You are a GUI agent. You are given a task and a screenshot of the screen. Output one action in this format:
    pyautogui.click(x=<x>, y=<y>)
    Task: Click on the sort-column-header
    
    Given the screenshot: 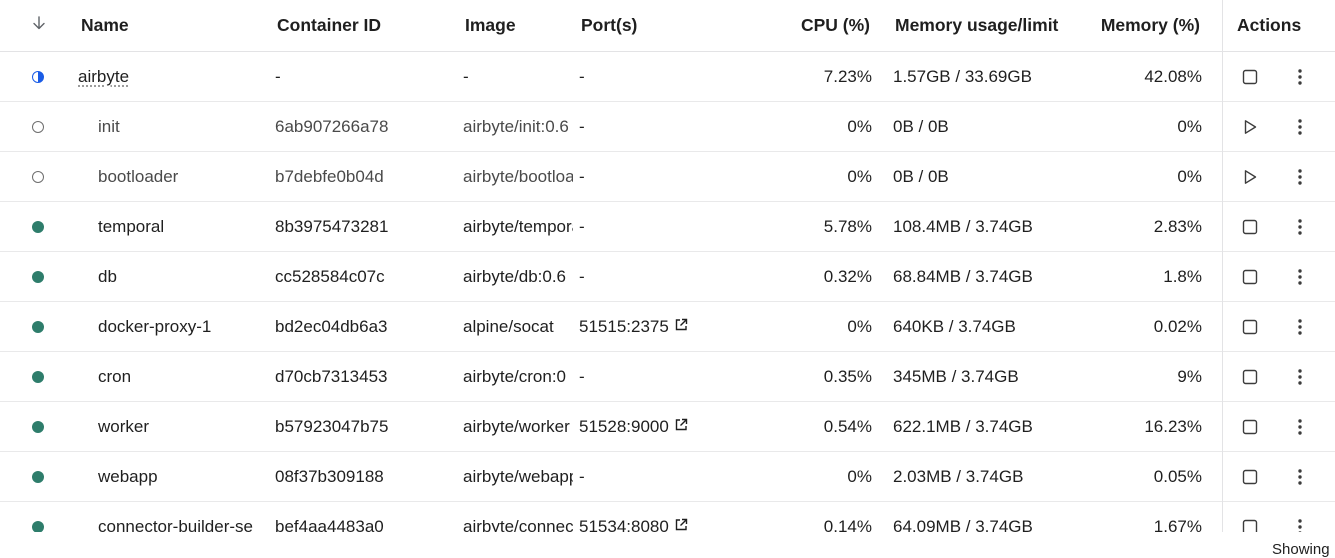 What is the action you would take?
    pyautogui.click(x=39, y=25)
    